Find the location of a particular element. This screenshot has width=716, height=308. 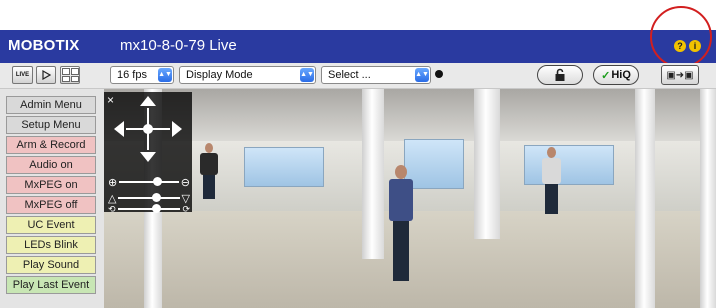

help-icon: ? is located at coordinates (680, 46).